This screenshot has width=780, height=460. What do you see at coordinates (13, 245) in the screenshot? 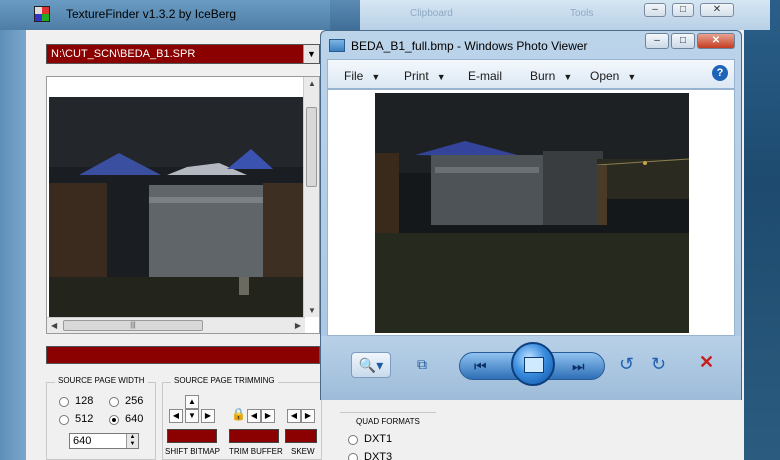
I see `window-left-border` at bounding box center [13, 245].